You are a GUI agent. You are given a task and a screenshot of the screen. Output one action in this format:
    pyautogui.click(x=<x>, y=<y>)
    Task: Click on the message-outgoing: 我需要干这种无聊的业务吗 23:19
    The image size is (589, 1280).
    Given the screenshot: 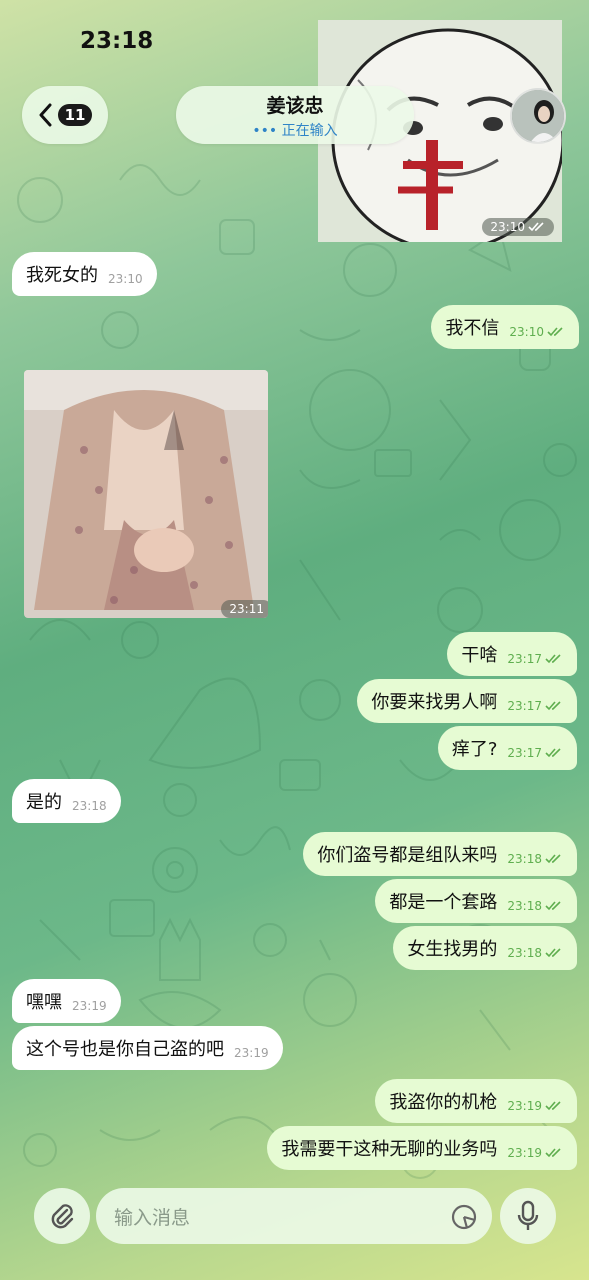 What is the action you would take?
    pyautogui.click(x=422, y=1148)
    